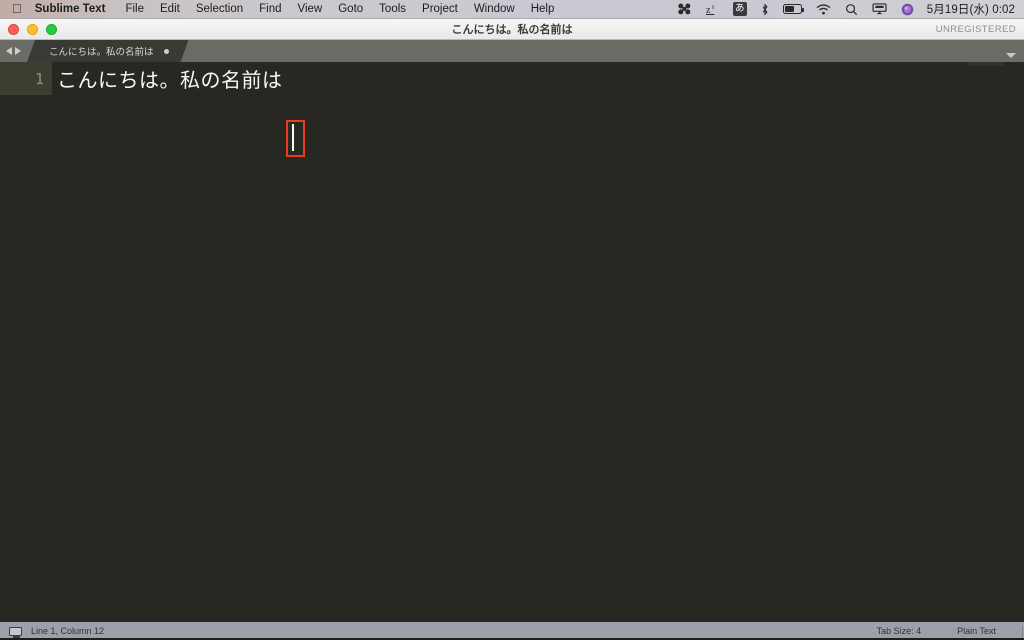  I want to click on search-icon, so click(851, 9).